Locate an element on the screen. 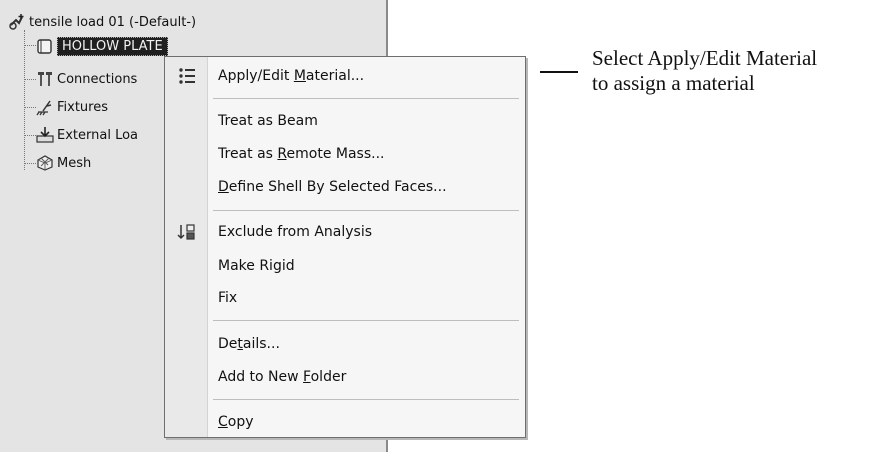  tree-item-hollow-plate: HOLLOW PLATE is located at coordinates (102, 46).